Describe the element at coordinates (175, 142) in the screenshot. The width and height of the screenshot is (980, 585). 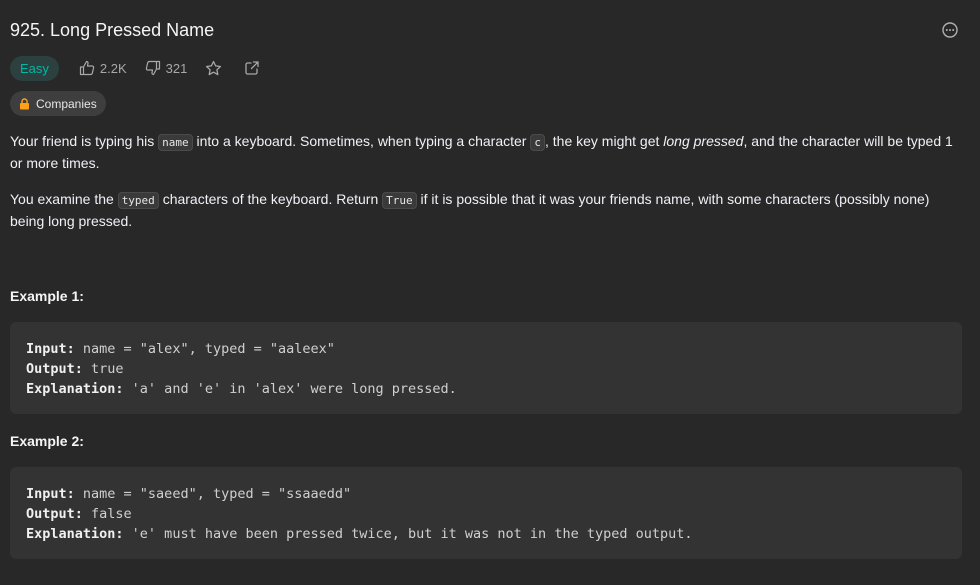
I see `inline-code-name: name` at that location.